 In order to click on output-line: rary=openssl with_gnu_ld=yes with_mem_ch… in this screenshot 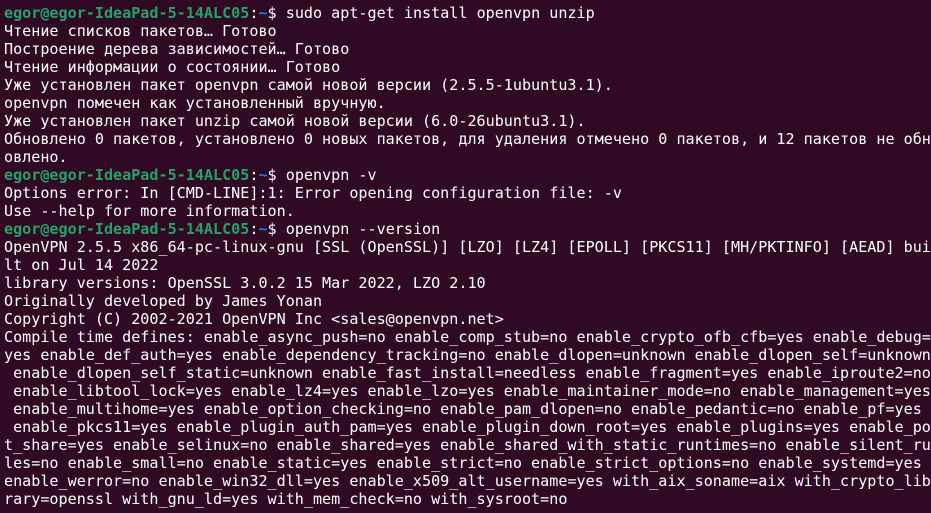, I will do `click(467, 499)`.